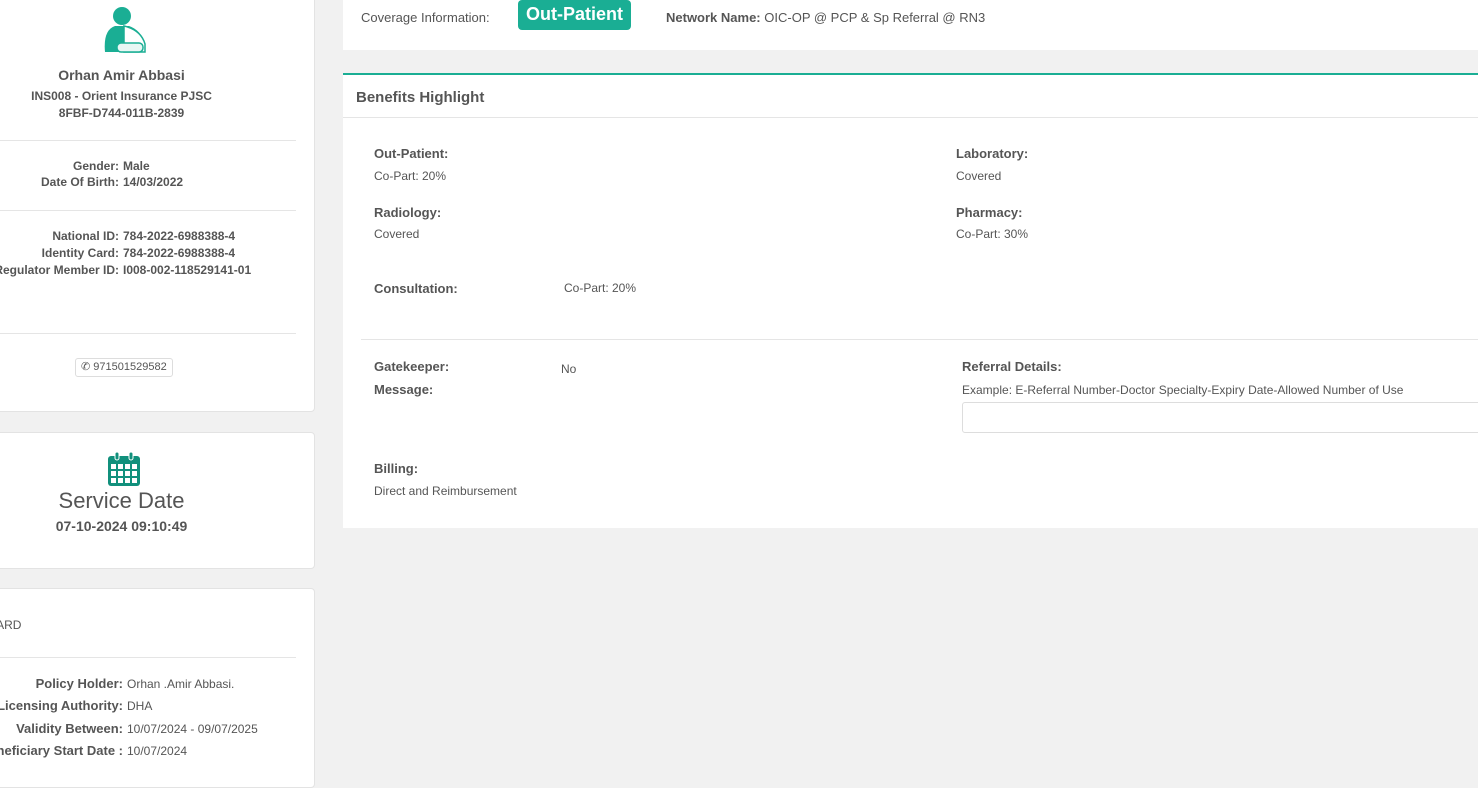  Describe the element at coordinates (420, 97) in the screenshot. I see `benefits-title: Benefits Highlight` at that location.